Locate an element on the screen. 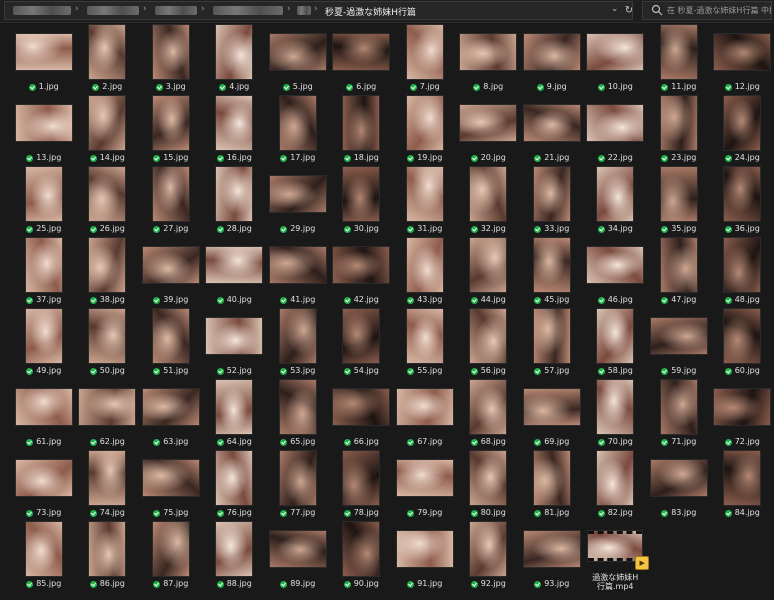  file-tile: 40.jpg is located at coordinates (235, 271).